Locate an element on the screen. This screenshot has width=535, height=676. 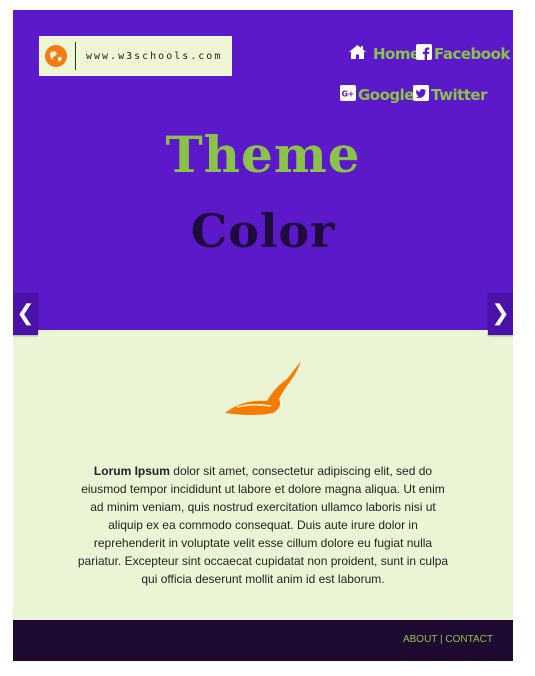
nav-facebook-link: Facebook is located at coordinates (463, 54).